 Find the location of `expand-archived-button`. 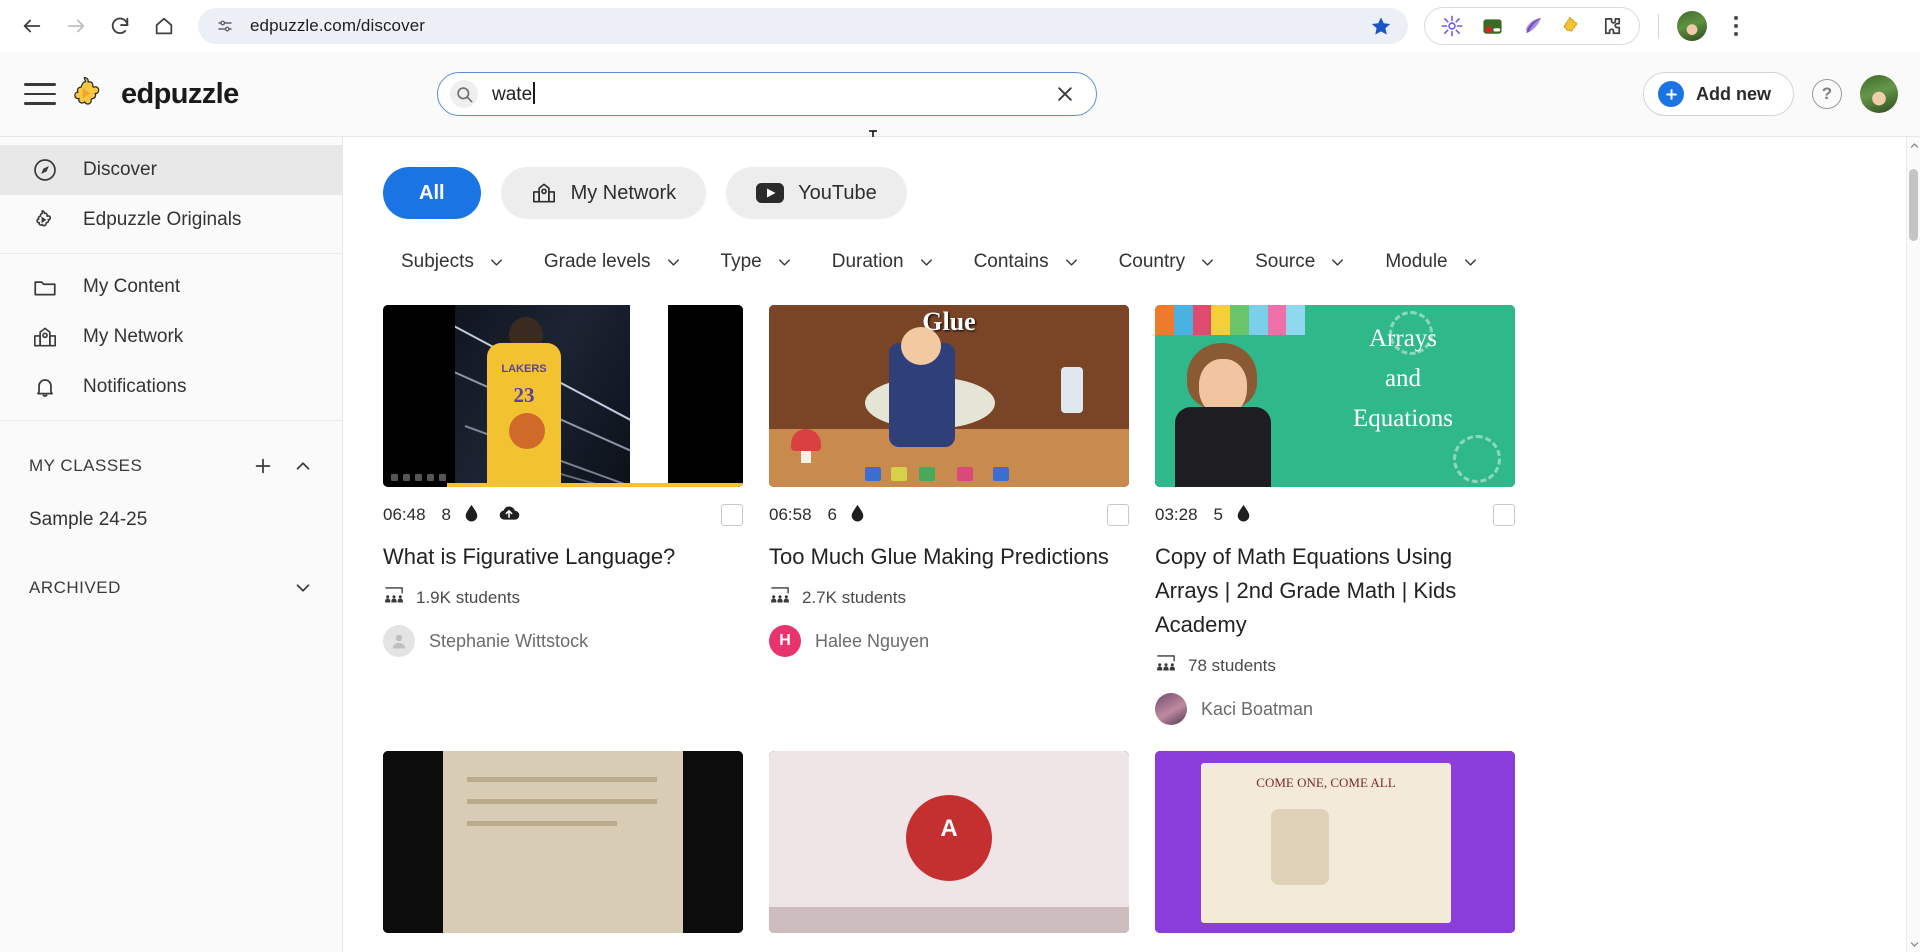

expand-archived-button is located at coordinates (303, 588).